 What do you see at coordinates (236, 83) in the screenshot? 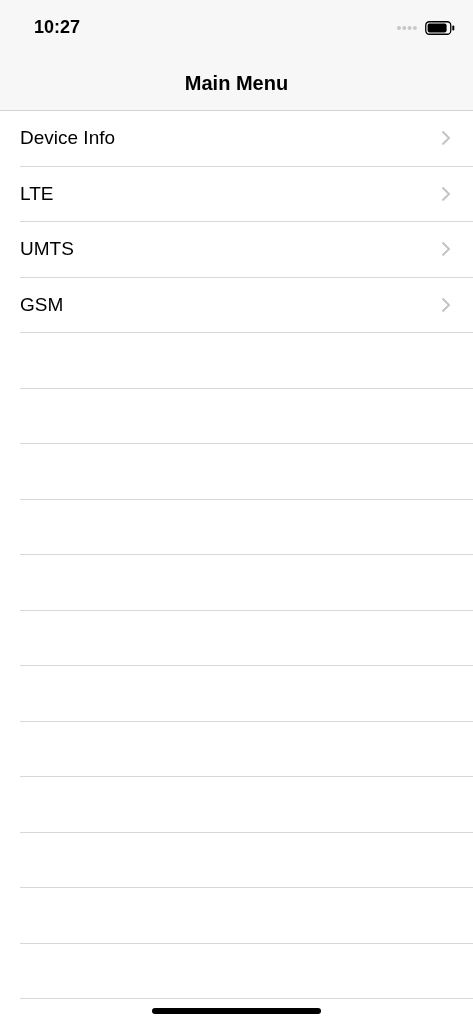
I see `nav-title: Main Menu` at bounding box center [236, 83].